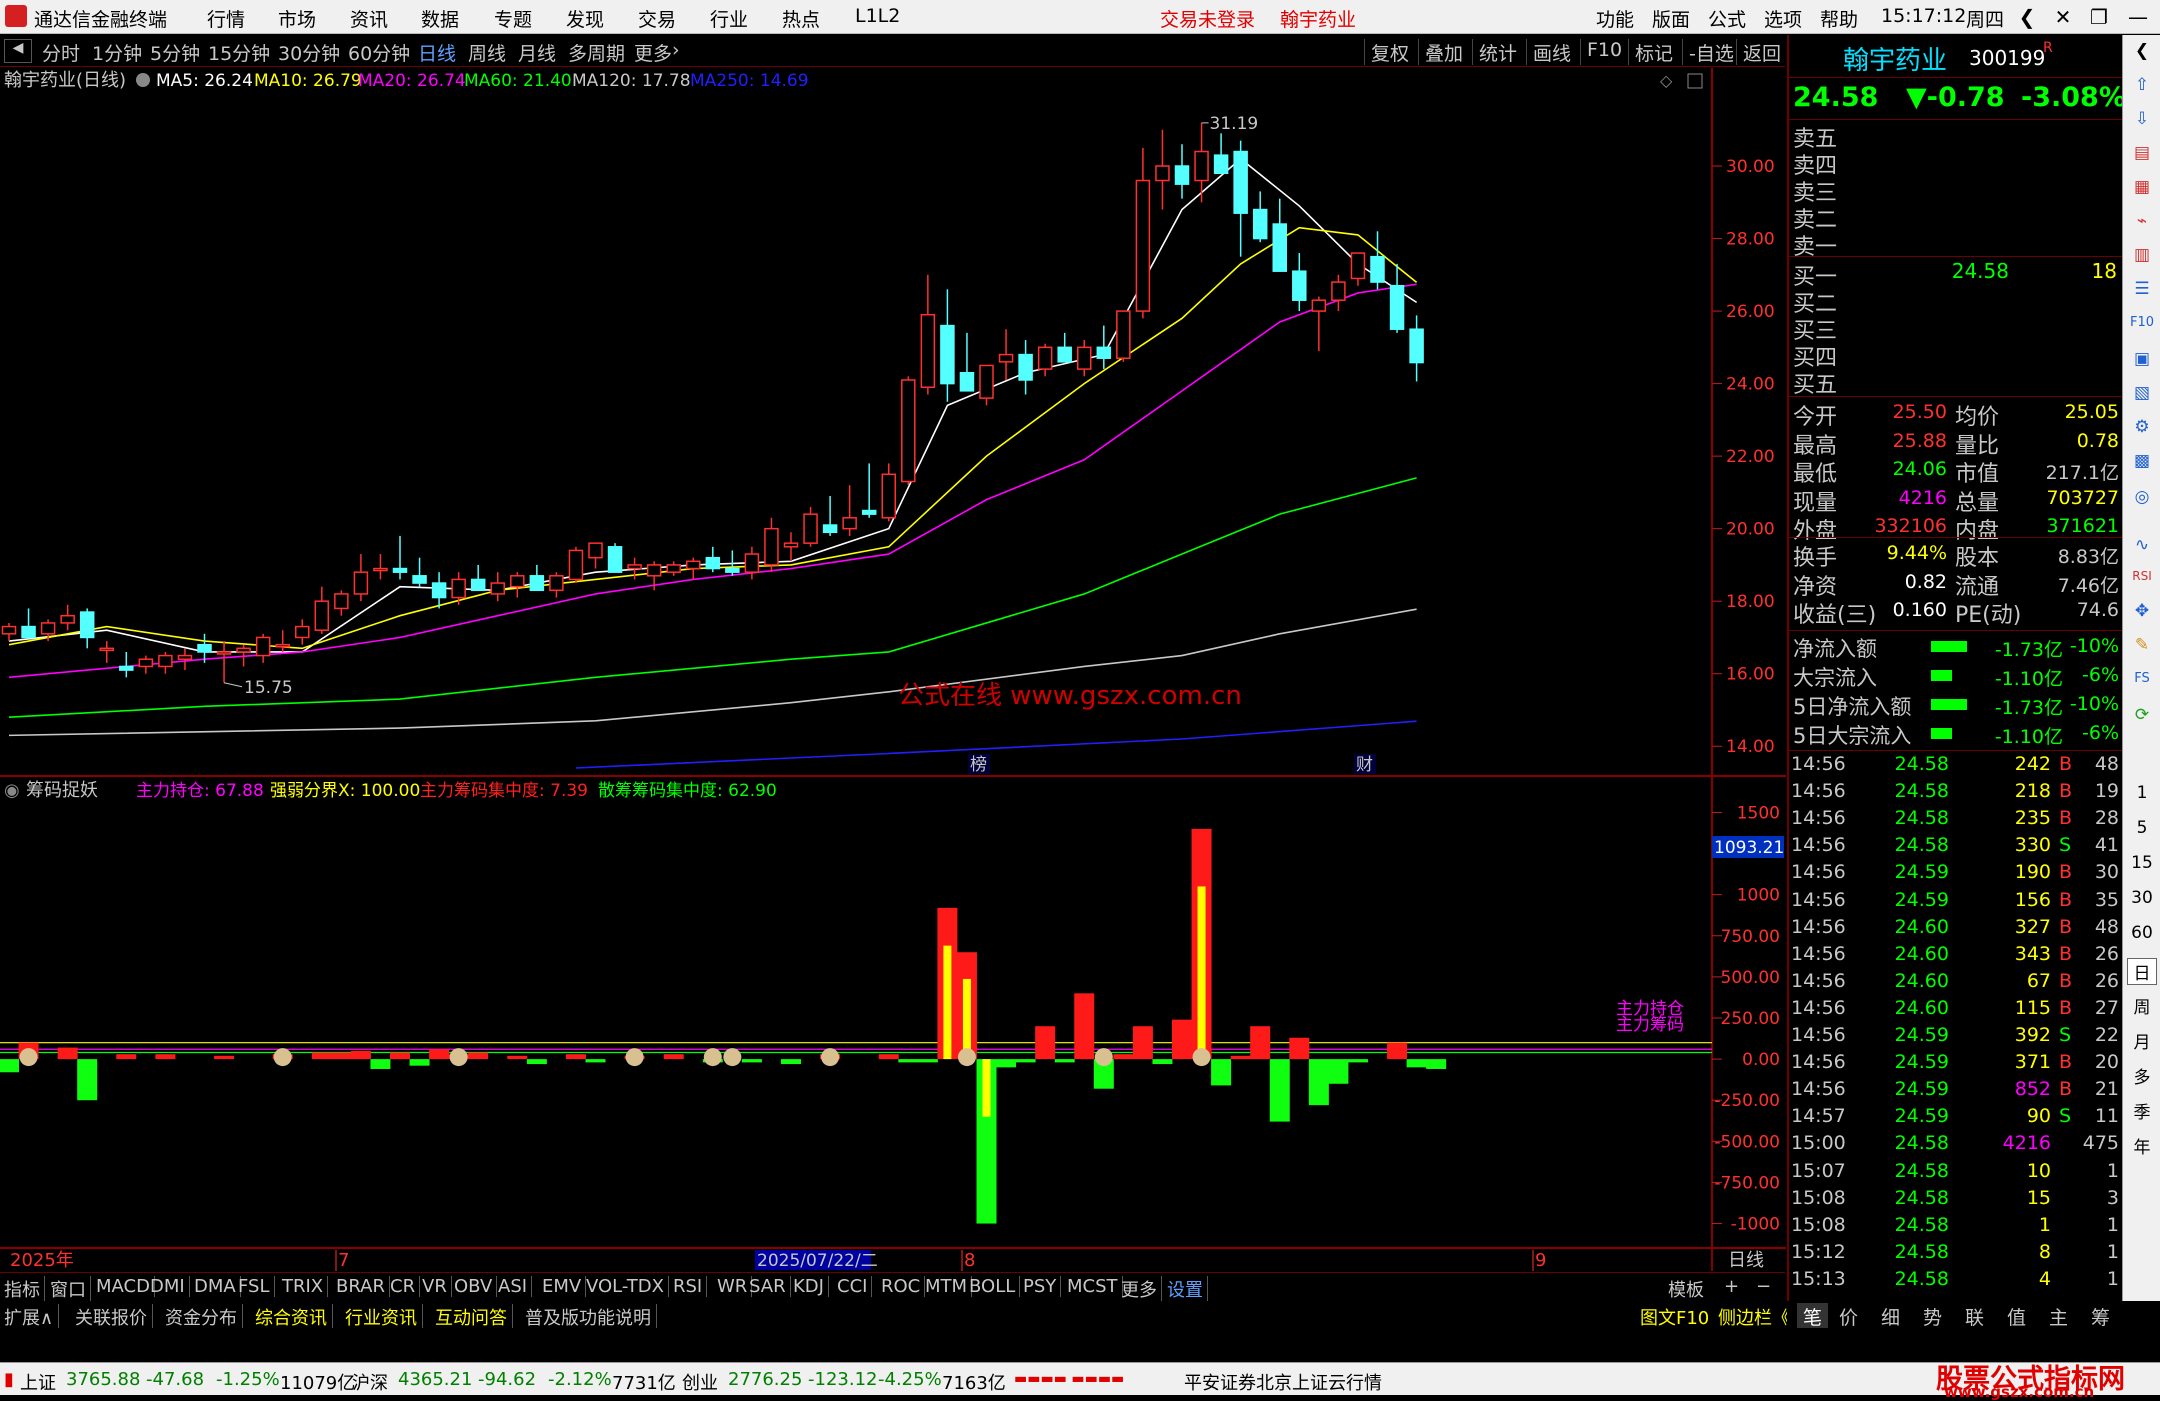 This screenshot has width=2160, height=1401. What do you see at coordinates (363, 1286) in the screenshot?
I see `indicator-tab: BRAR` at bounding box center [363, 1286].